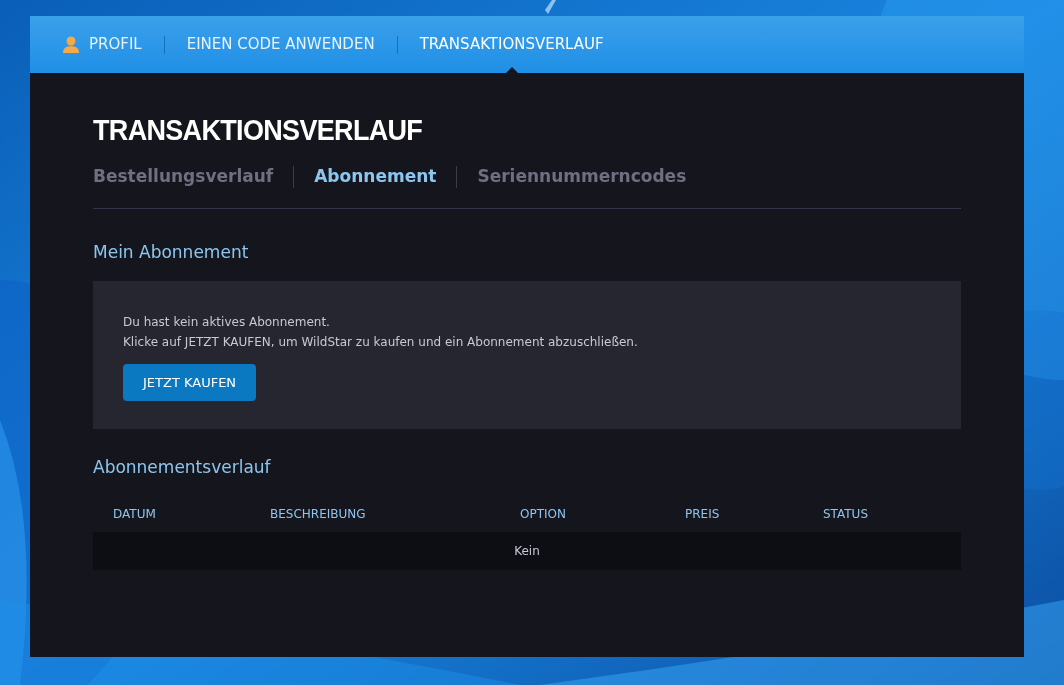 This screenshot has height=685, width=1064. I want to click on column-header: DATUM, so click(134, 513).